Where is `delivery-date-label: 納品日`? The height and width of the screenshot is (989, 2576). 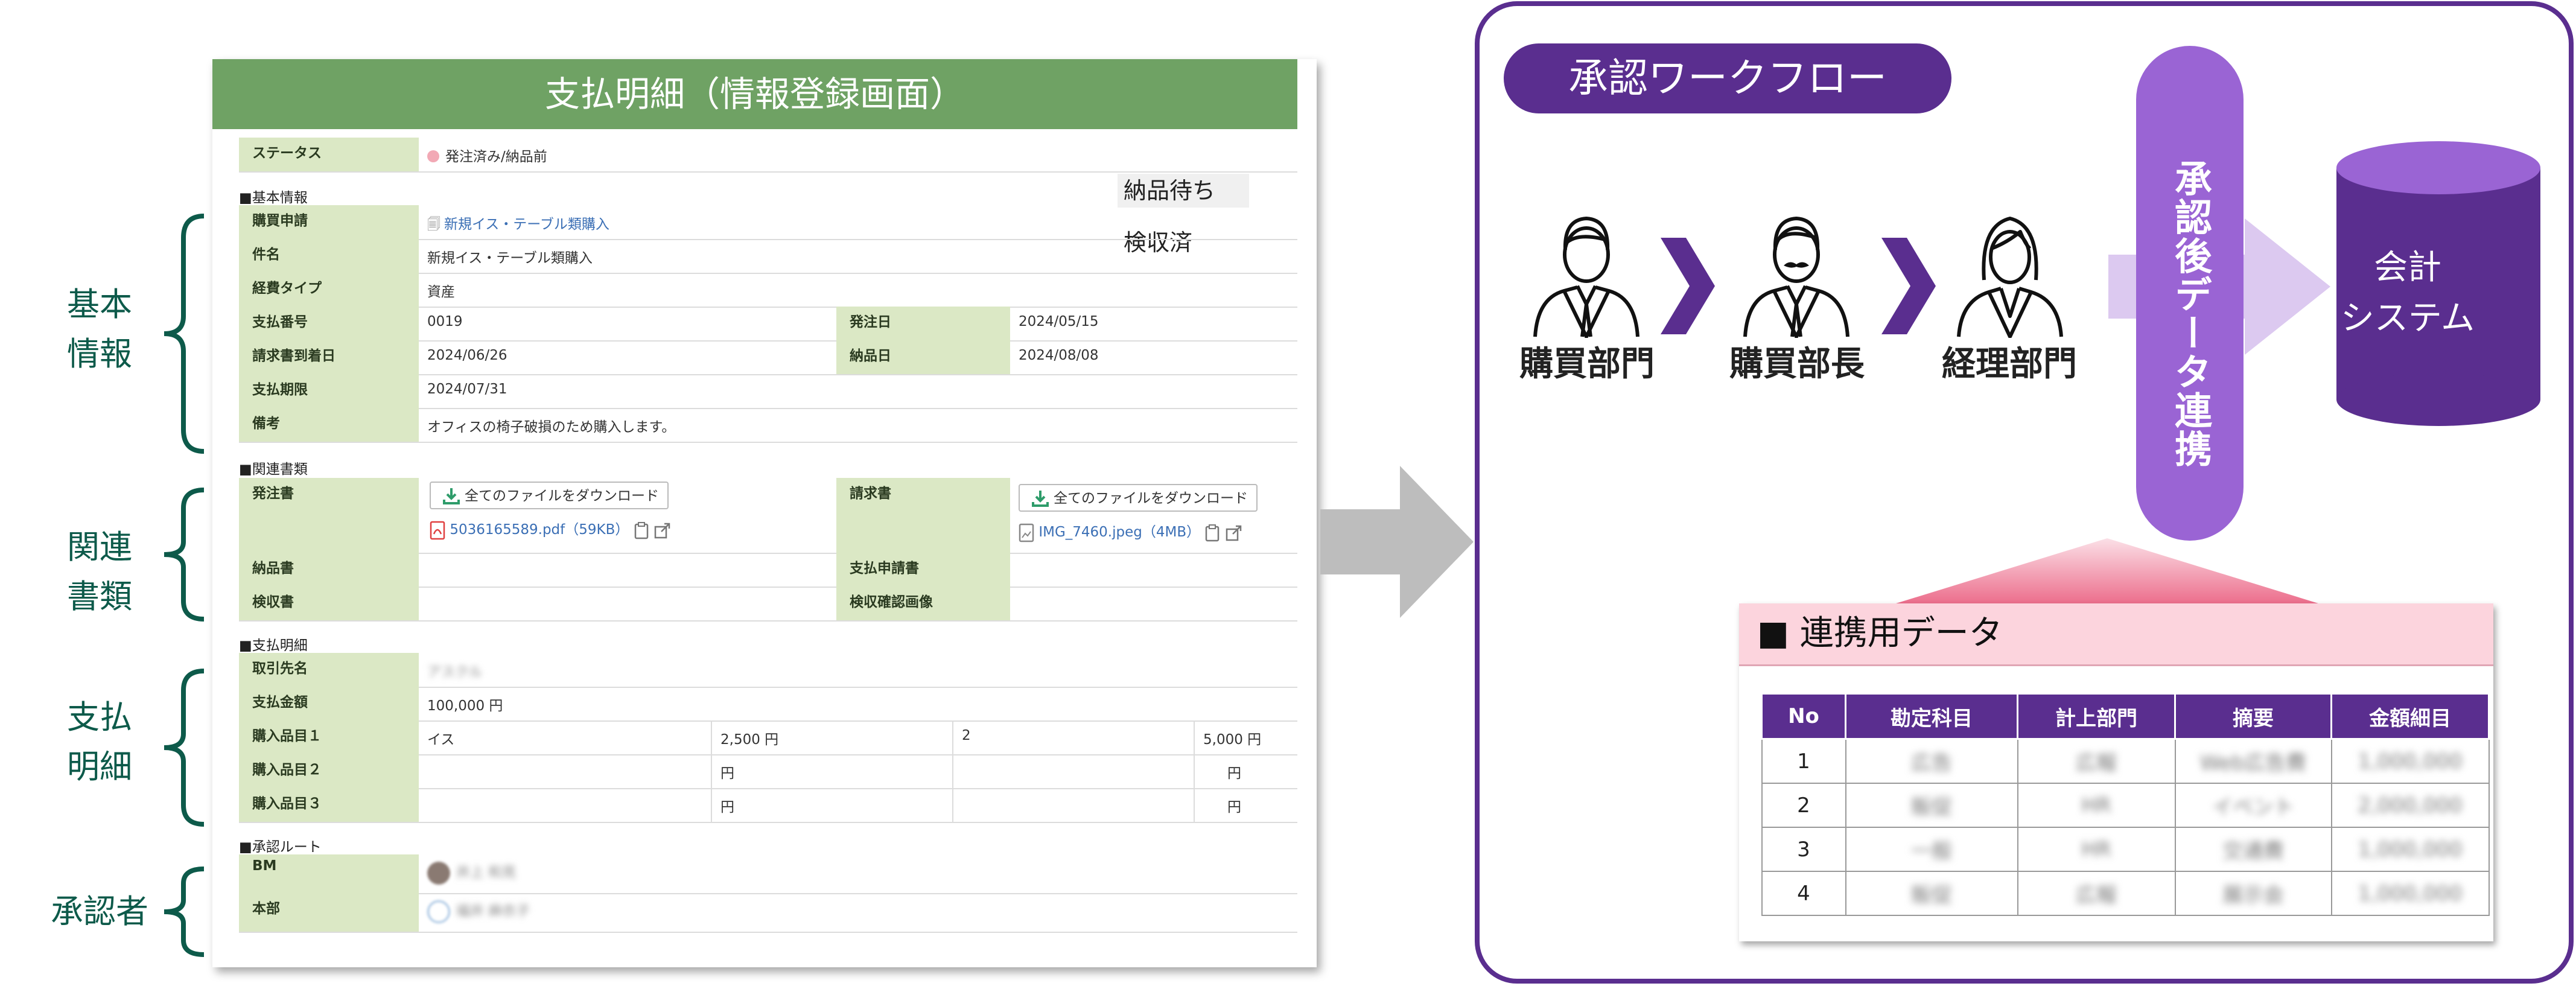 delivery-date-label: 納品日 is located at coordinates (923, 357).